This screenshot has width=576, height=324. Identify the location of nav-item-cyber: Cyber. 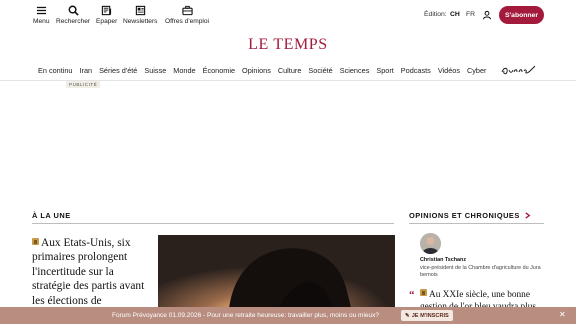
(476, 70).